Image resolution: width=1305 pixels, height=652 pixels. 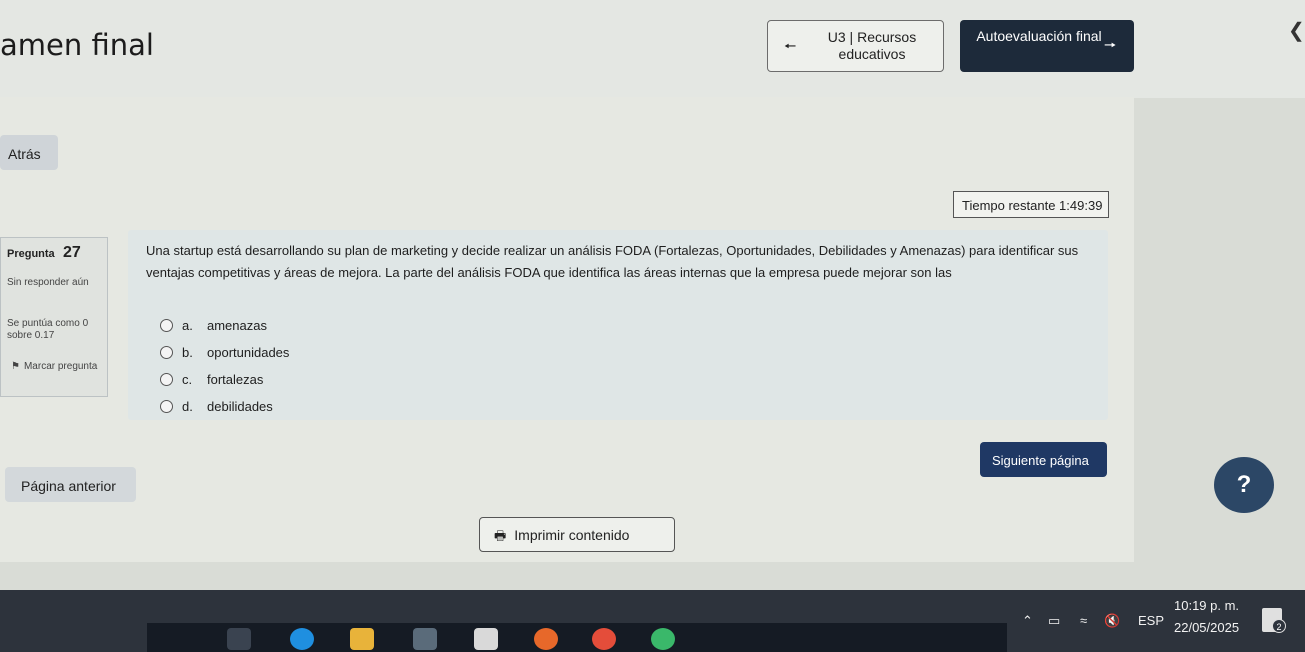 I want to click on edge-browser-icon, so click(x=302, y=639).